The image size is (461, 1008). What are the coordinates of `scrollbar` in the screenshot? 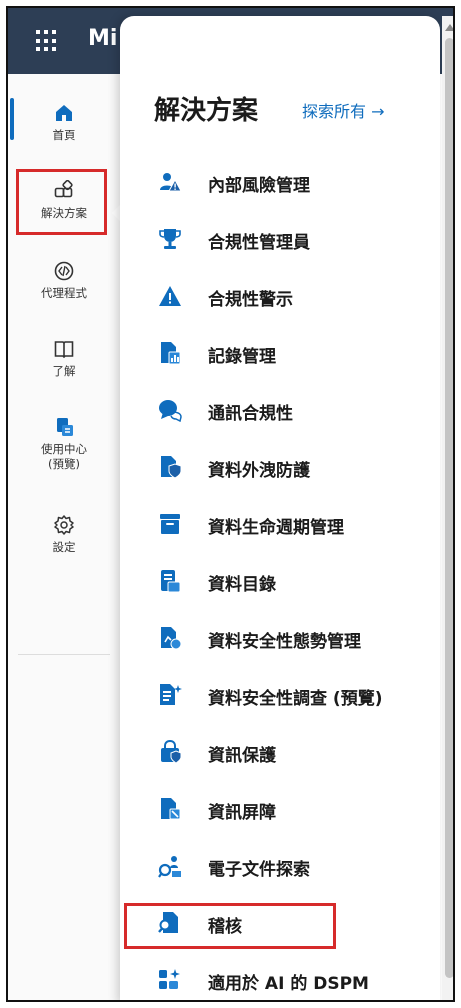 It's located at (447, 508).